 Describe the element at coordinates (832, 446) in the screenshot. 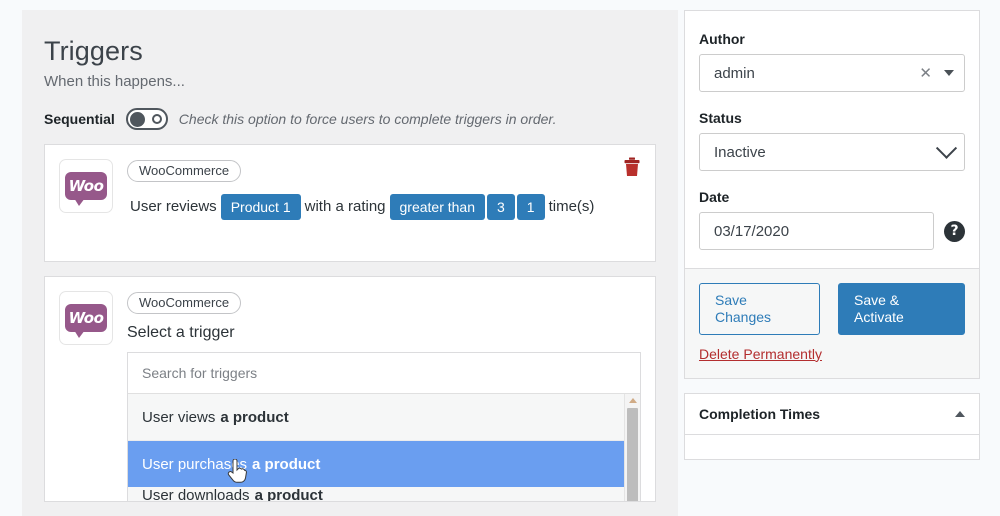

I see `completion-times-body` at that location.